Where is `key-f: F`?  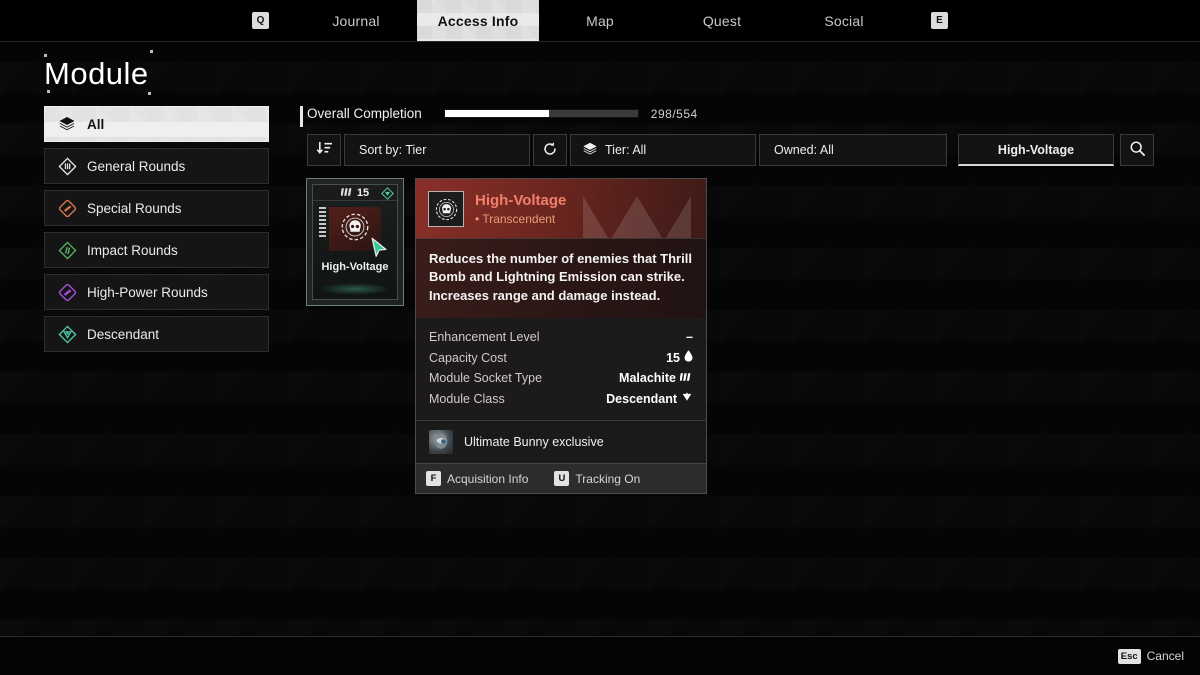
key-f: F is located at coordinates (433, 479).